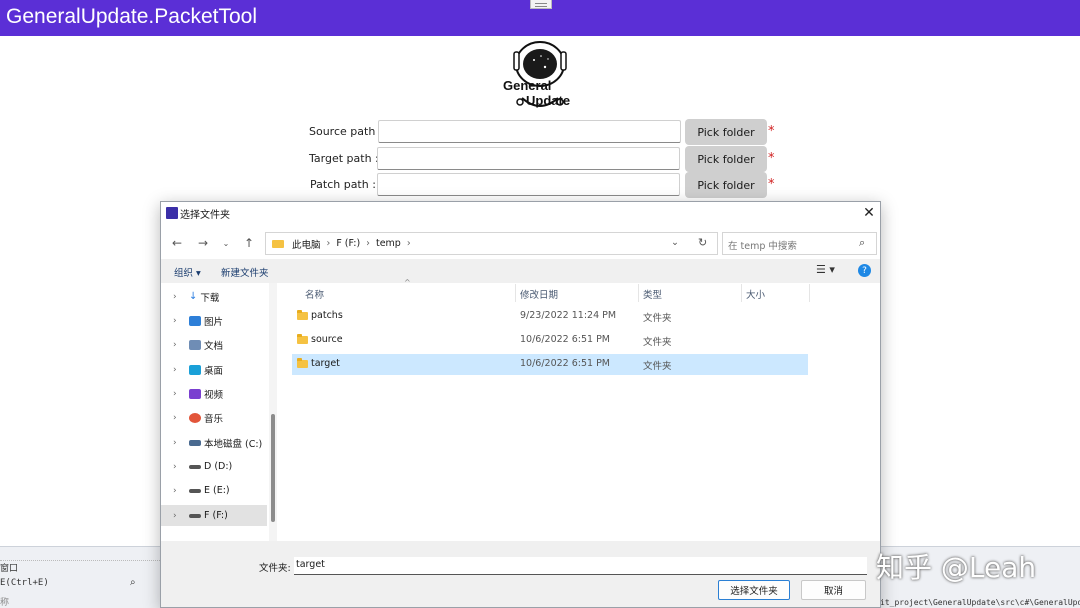 The width and height of the screenshot is (1080, 608). I want to click on dialog-app-icon, so click(172, 213).